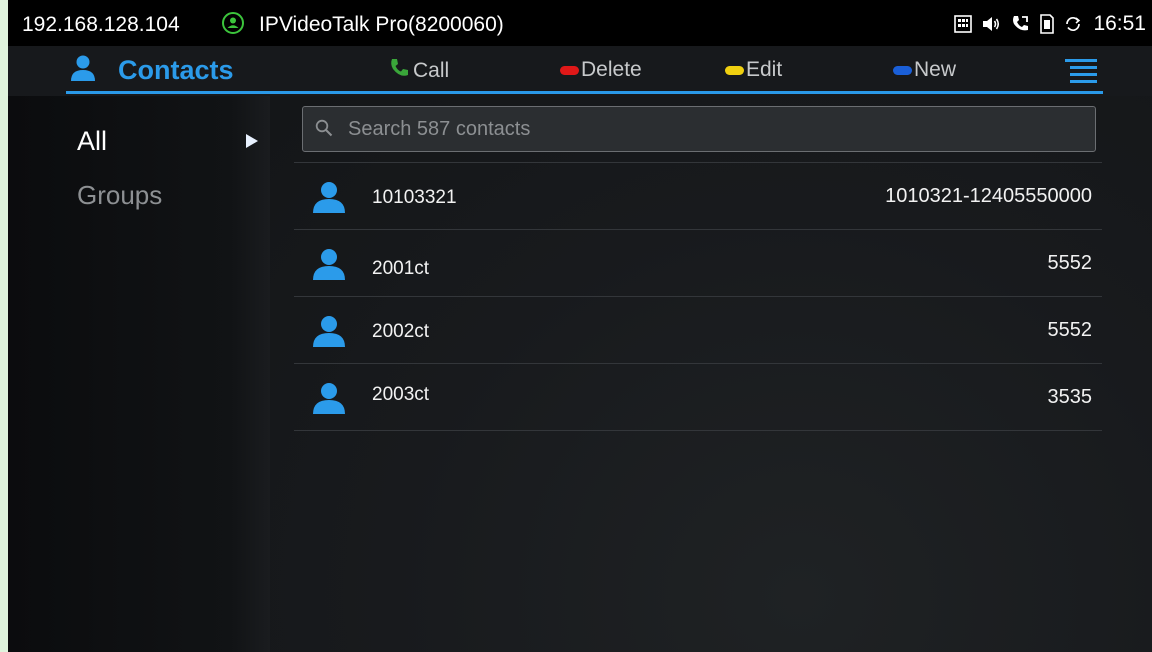  What do you see at coordinates (698, 329) in the screenshot?
I see `contact-row: 2002ct 5552` at bounding box center [698, 329].